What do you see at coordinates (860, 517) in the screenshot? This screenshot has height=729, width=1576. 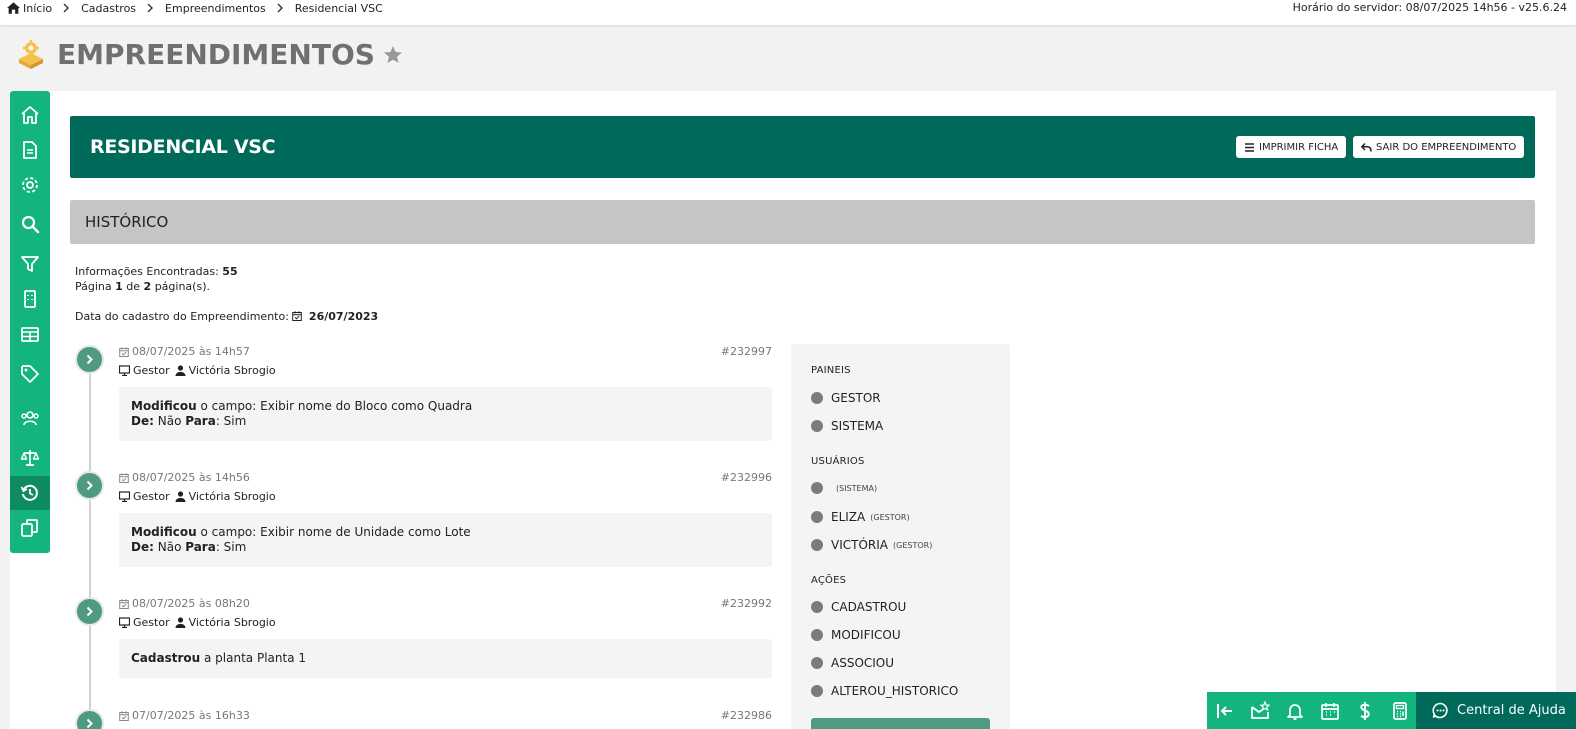 I see `filter-user-eliza: ELIZA (GESTOR)` at bounding box center [860, 517].